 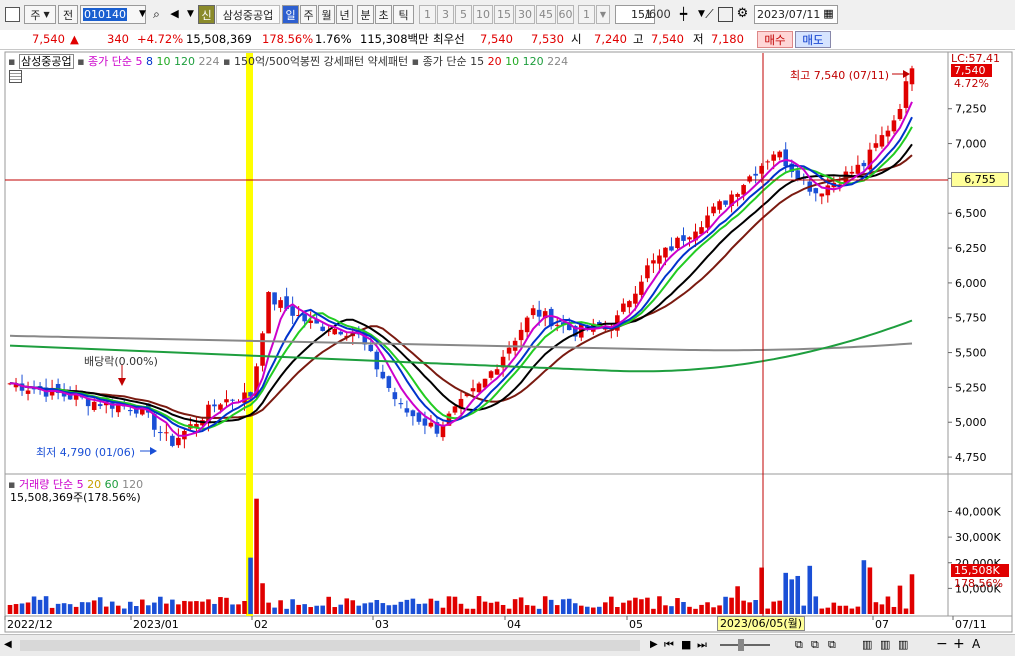 What do you see at coordinates (321, 61) in the screenshot?
I see `legend-pattern: 150억/500억봉찐 강세패턴 약세패턴` at bounding box center [321, 61].